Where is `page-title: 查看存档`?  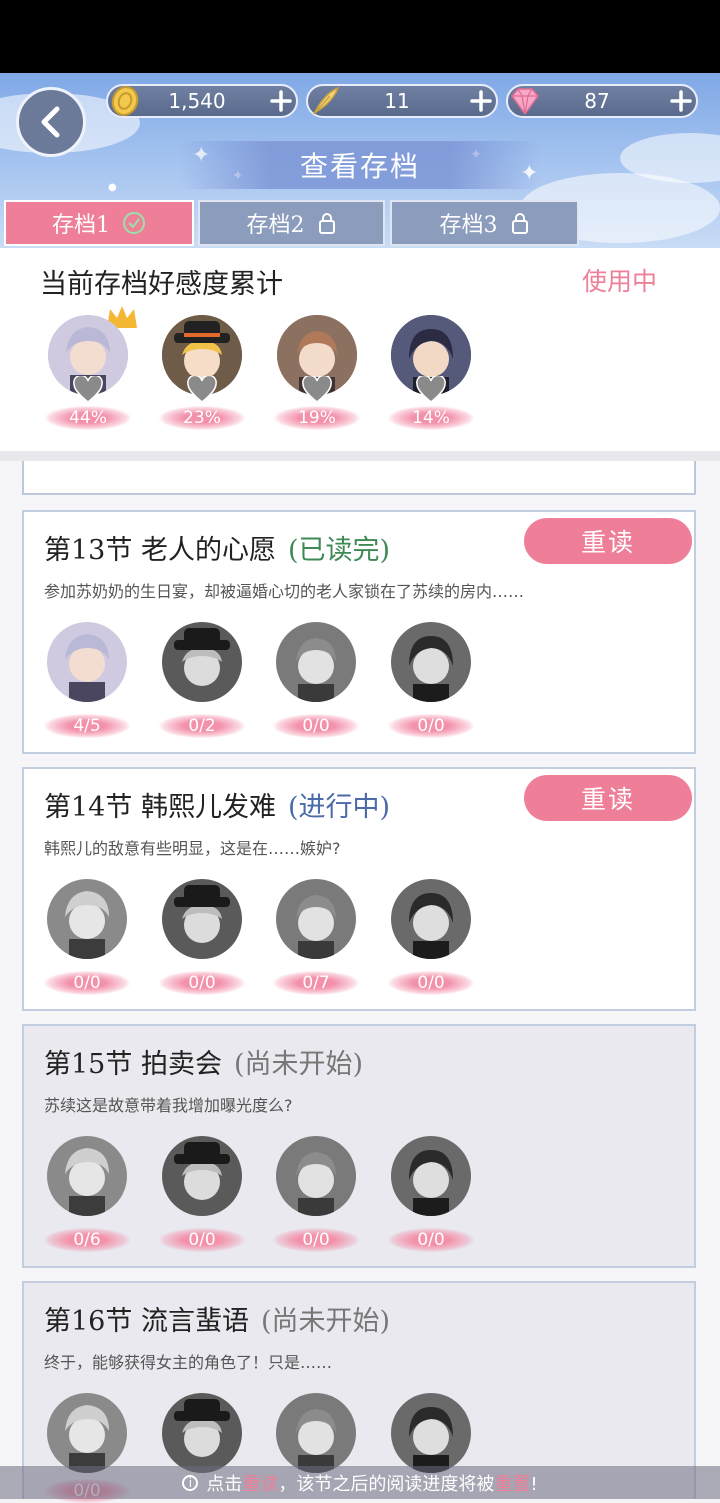
page-title: 查看存档 is located at coordinates (359, 166).